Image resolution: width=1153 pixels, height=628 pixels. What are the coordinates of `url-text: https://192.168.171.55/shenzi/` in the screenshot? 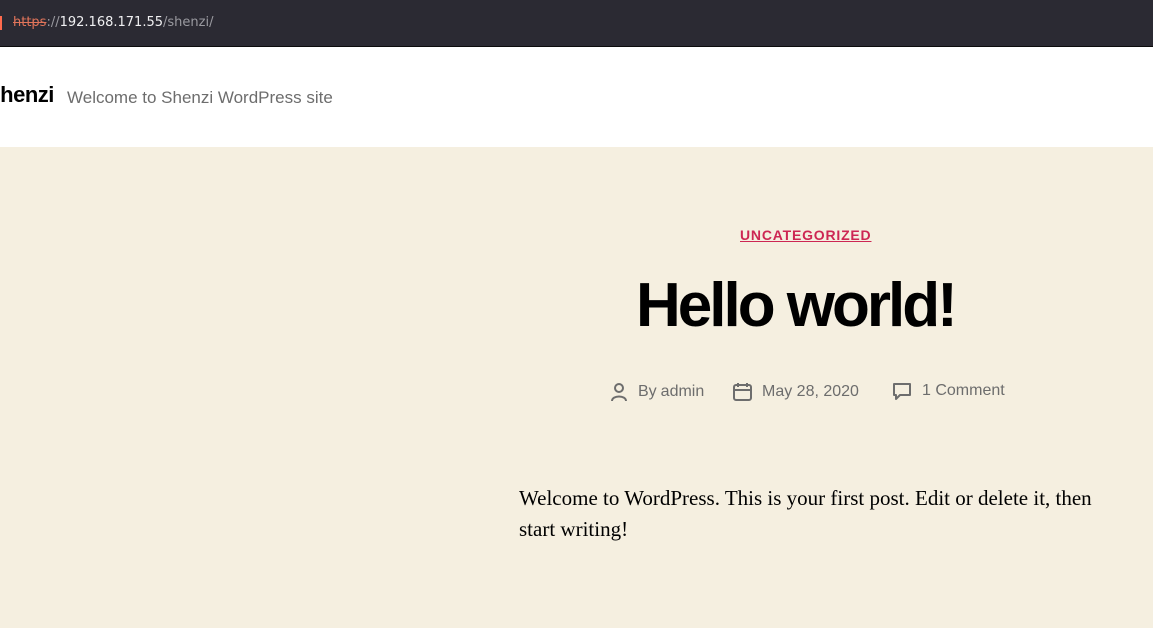 It's located at (113, 22).